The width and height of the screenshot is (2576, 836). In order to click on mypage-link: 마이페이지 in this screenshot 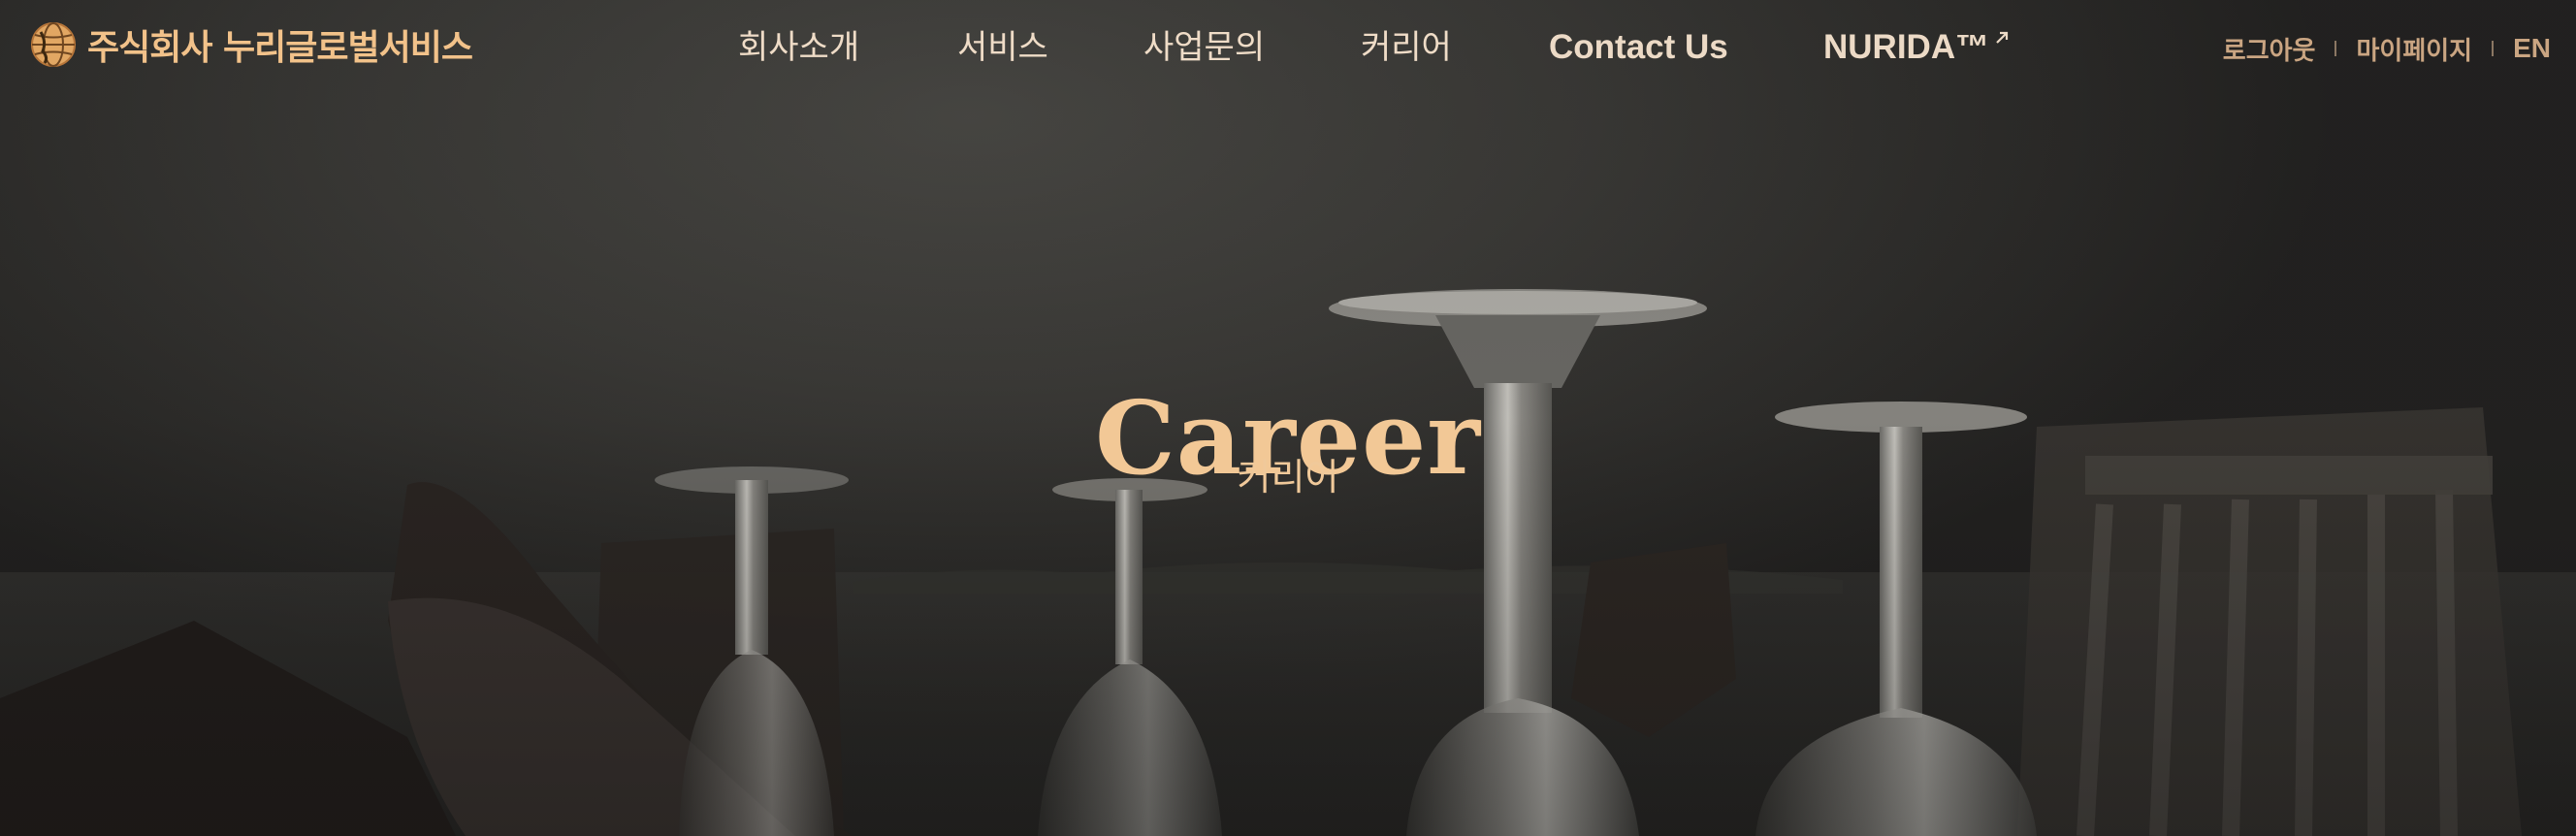, I will do `click(2414, 49)`.